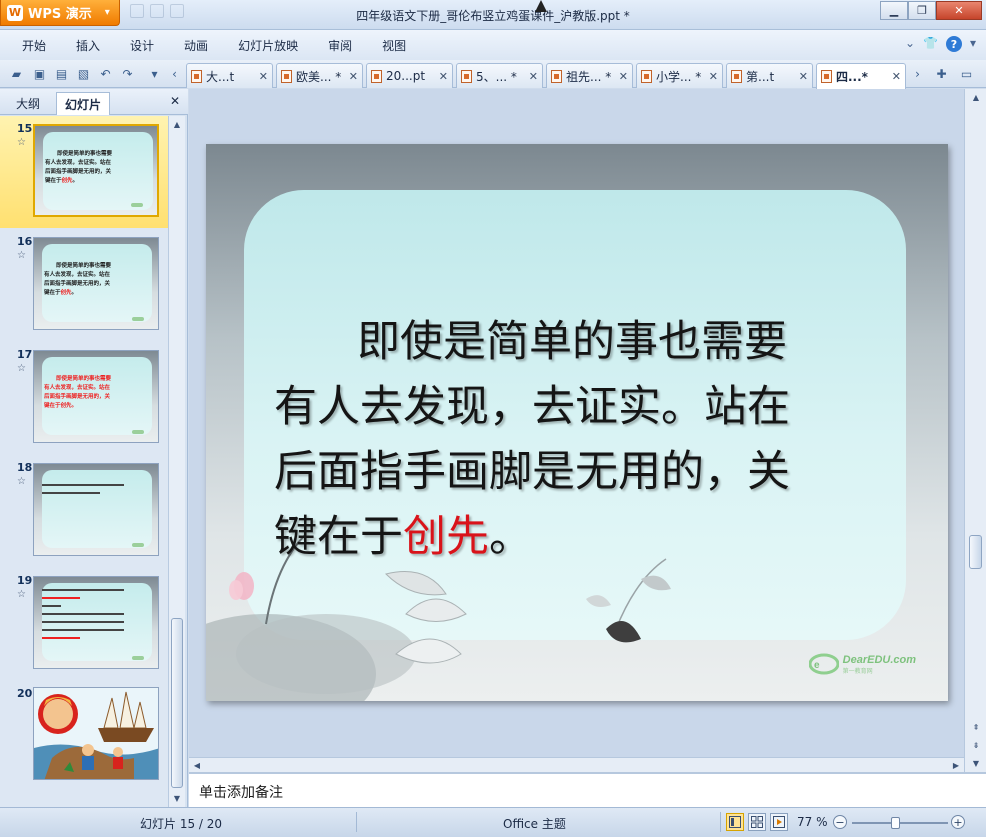  I want to click on save-icon: ▣, so click(39, 73).